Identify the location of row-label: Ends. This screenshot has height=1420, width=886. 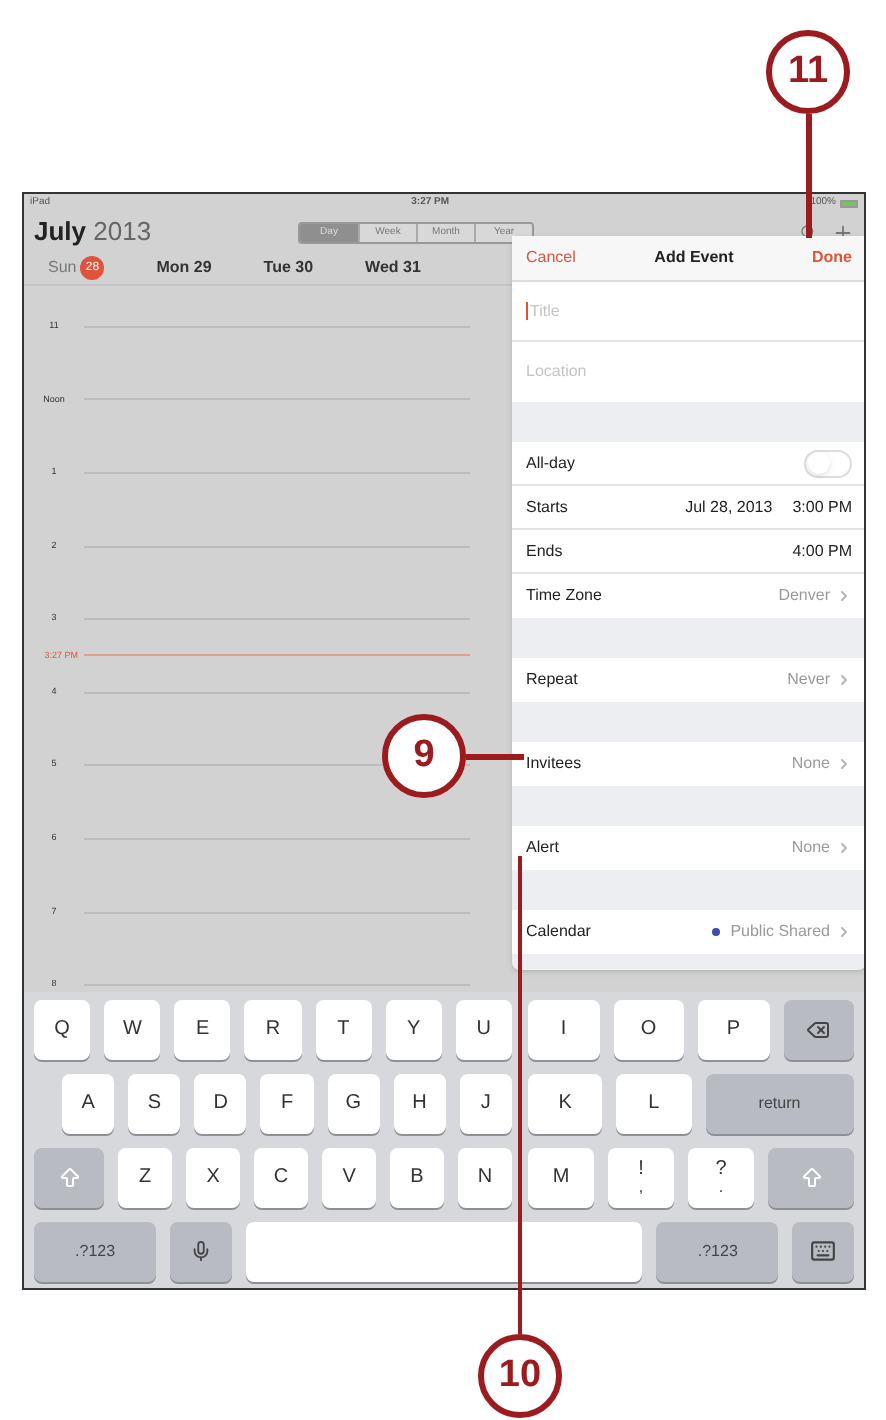
(545, 551).